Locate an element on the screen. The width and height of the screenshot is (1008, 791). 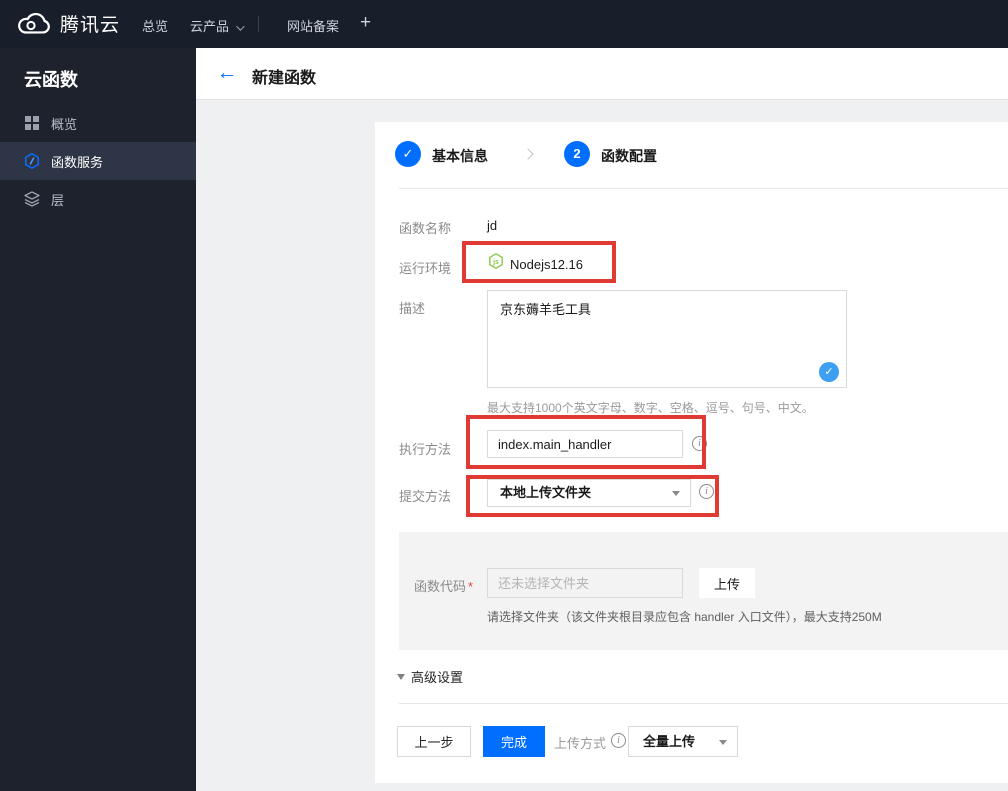
finish-button: 完成 is located at coordinates (514, 741).